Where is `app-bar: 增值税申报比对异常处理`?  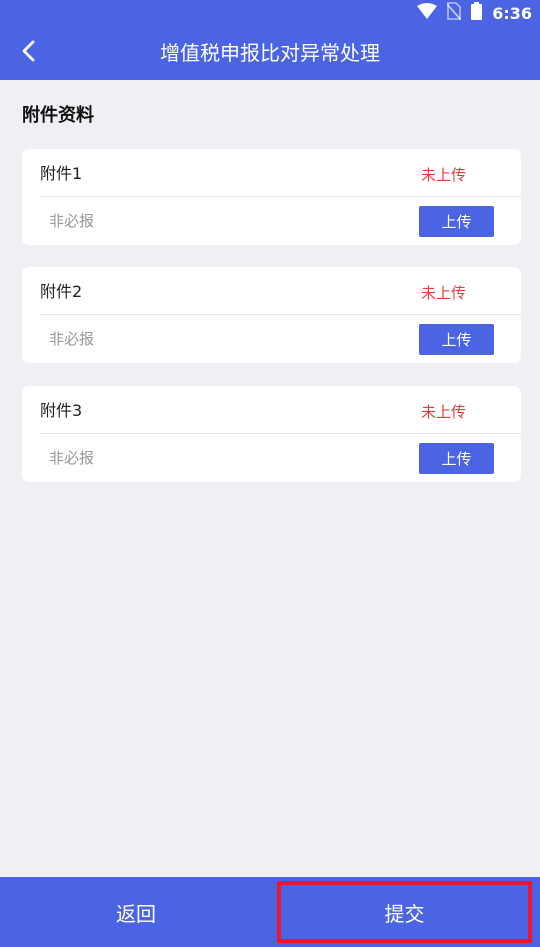
app-bar: 增值税申报比对异常处理 is located at coordinates (270, 53).